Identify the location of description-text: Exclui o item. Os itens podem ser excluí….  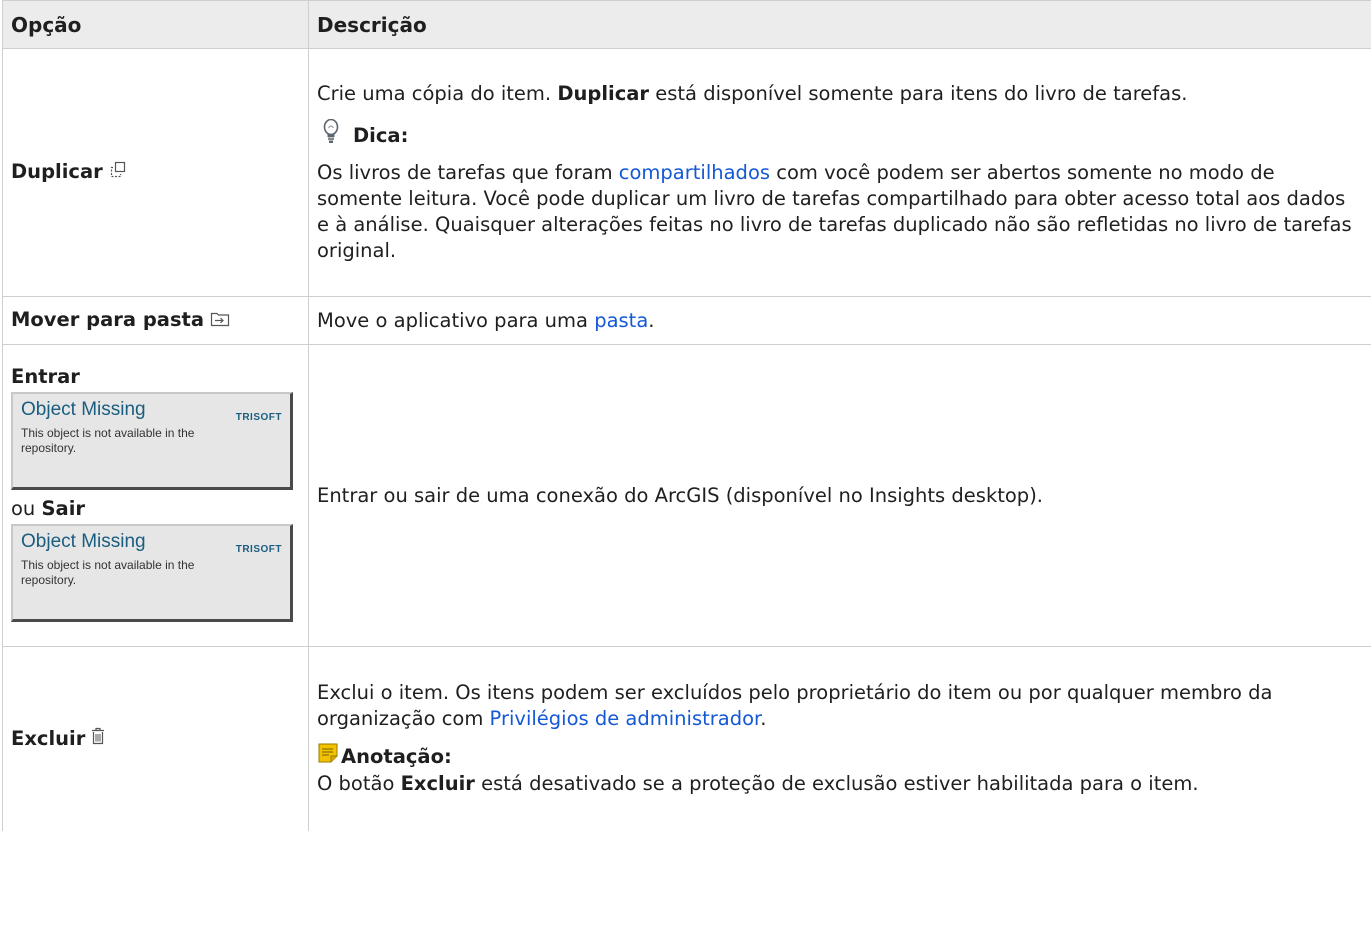
(795, 706).